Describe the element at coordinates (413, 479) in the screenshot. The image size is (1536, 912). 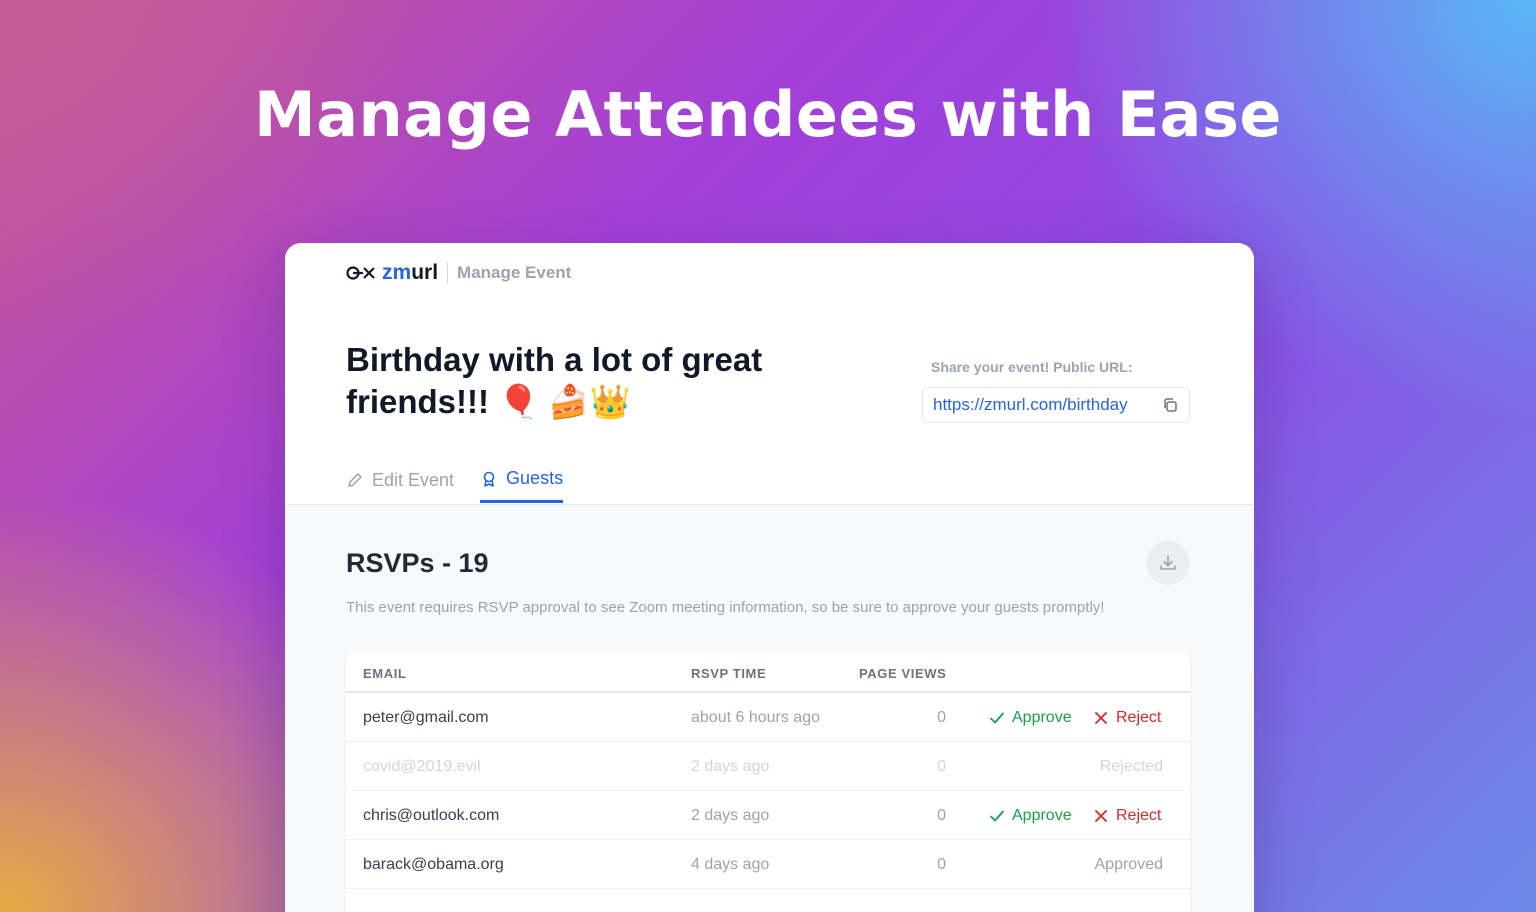
I see `tab-label: Edit Event` at that location.